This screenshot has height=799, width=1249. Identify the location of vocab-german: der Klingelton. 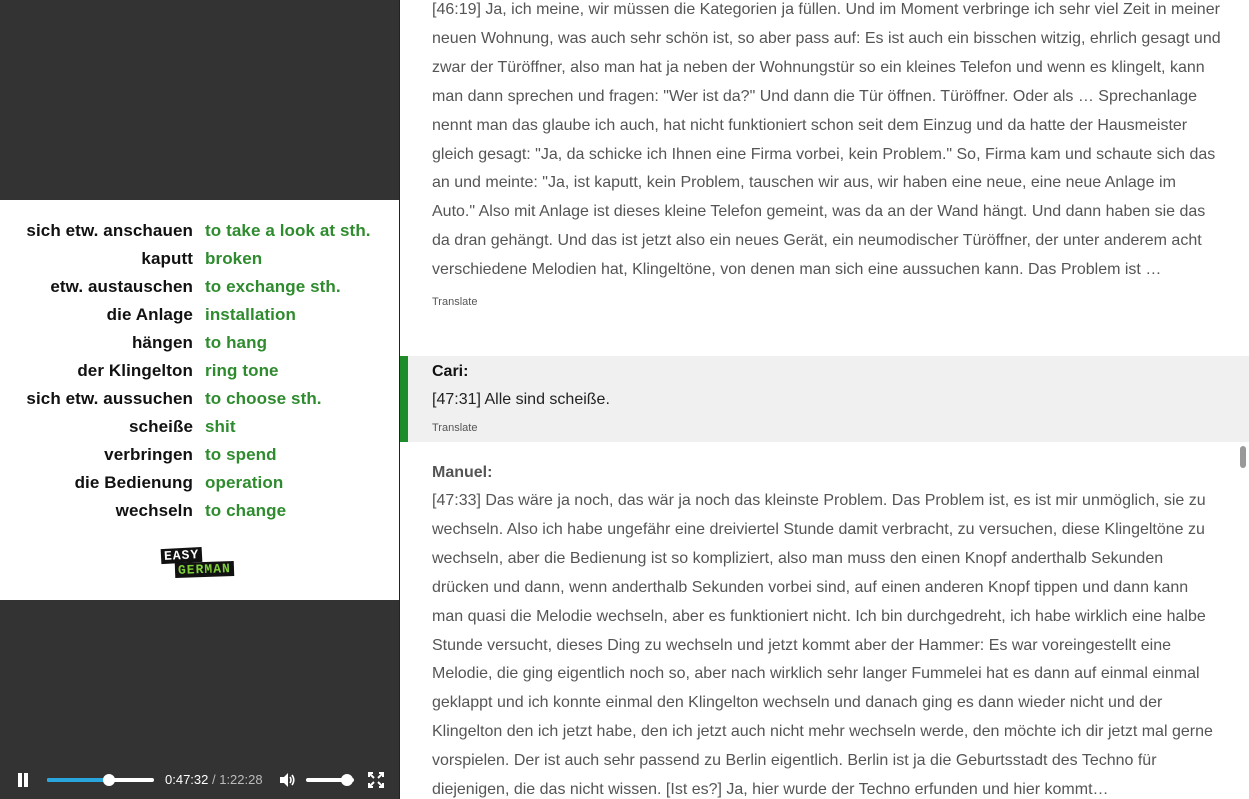
(135, 370).